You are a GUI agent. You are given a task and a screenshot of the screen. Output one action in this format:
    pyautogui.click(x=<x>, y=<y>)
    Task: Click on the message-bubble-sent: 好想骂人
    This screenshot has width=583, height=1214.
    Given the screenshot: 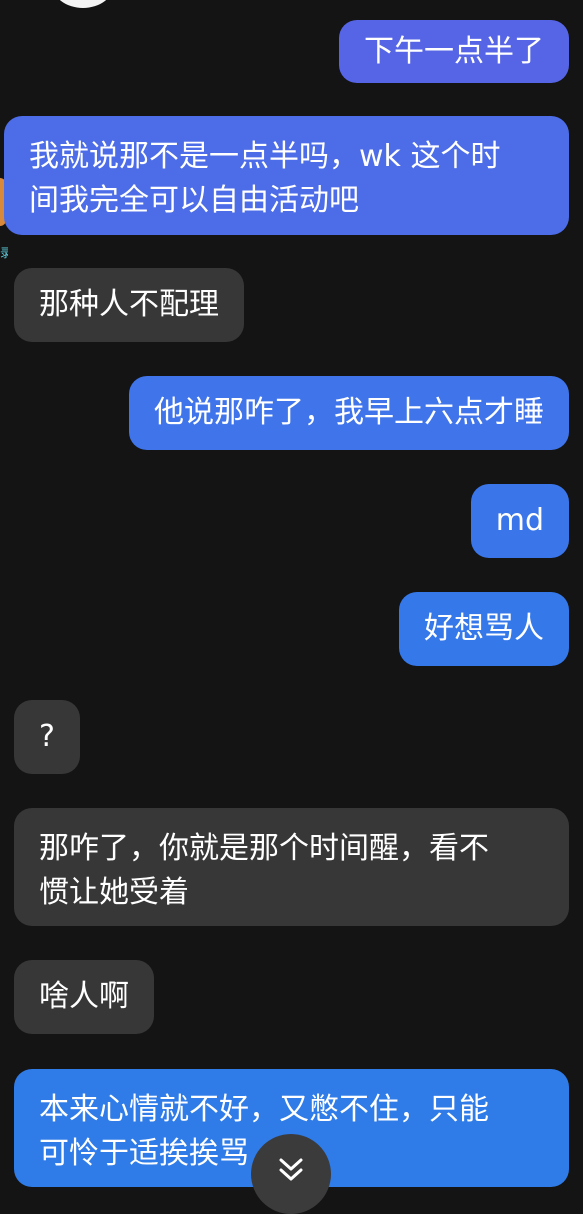 What is the action you would take?
    pyautogui.click(x=484, y=629)
    